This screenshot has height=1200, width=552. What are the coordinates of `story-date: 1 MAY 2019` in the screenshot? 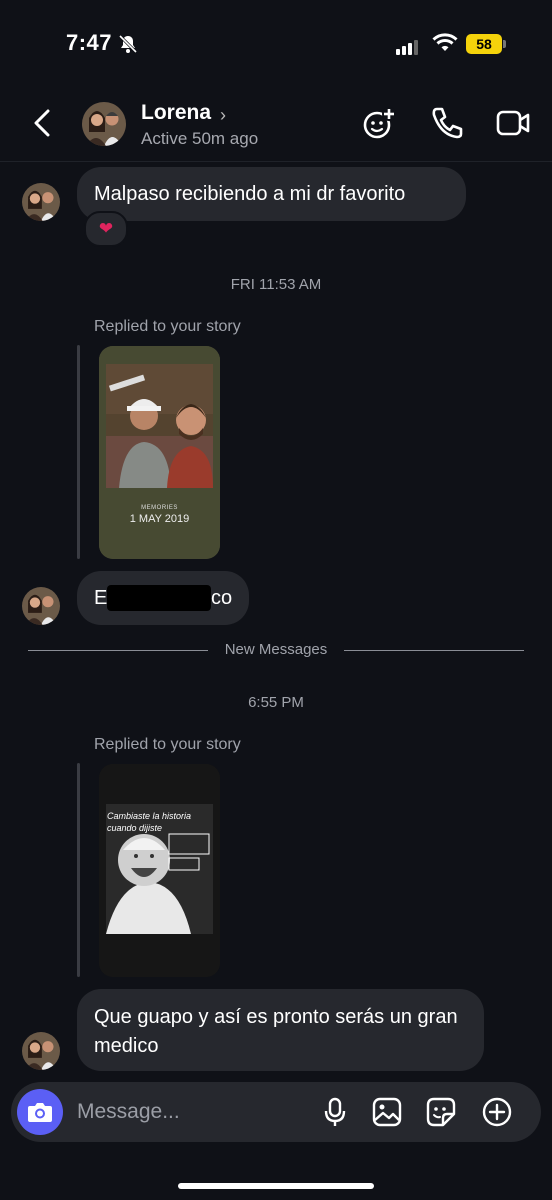 It's located at (159, 519).